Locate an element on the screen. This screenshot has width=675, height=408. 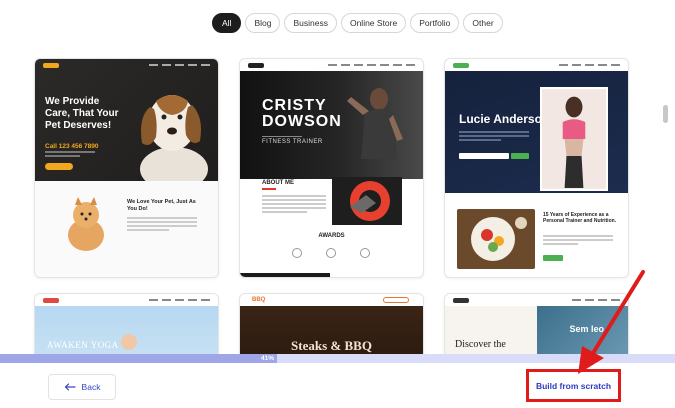
award-icons is located at coordinates (331, 253).